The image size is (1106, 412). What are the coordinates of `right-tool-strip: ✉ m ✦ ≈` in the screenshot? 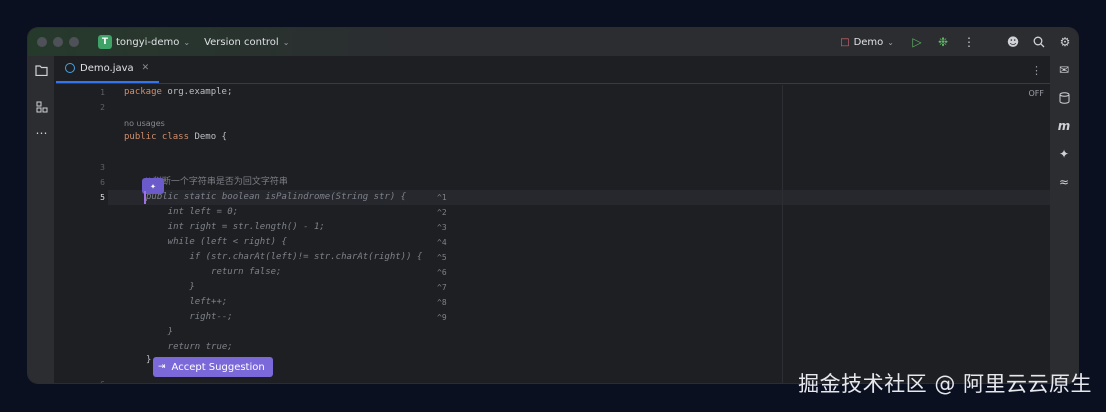 It's located at (1064, 219).